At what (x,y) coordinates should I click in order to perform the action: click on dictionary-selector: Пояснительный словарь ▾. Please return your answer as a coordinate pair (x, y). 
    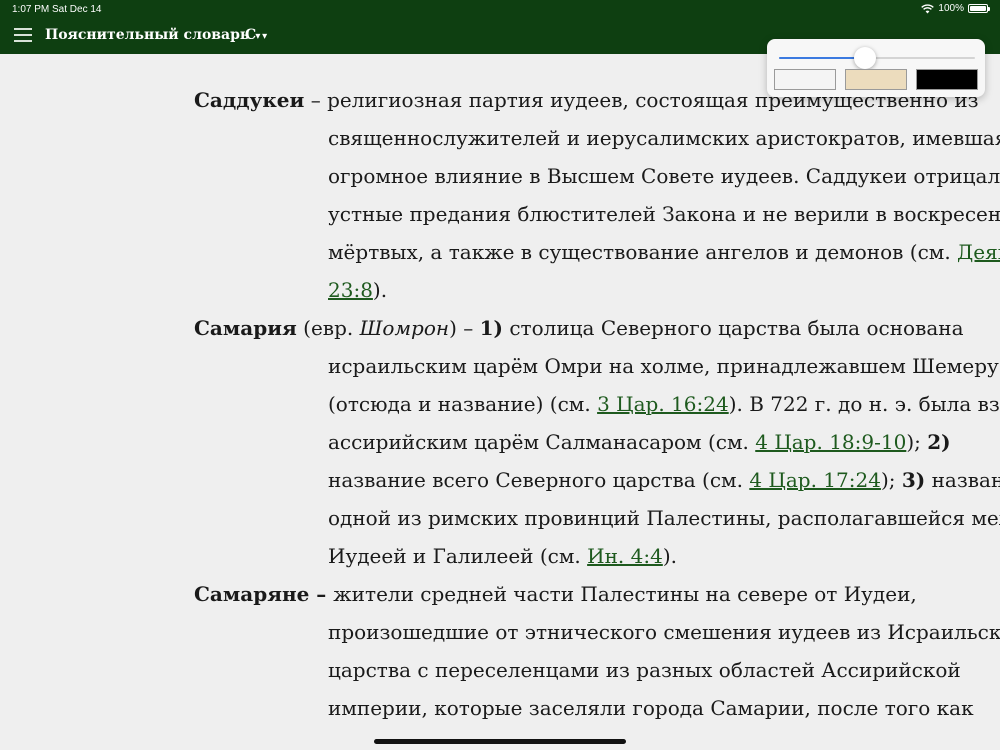
    Looking at the image, I should click on (152, 35).